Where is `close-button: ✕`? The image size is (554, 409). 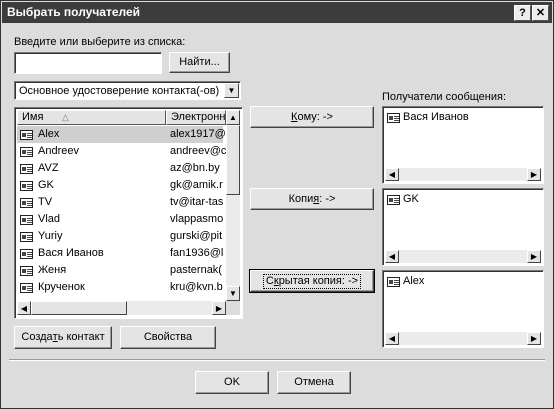 close-button: ✕ is located at coordinates (540, 13).